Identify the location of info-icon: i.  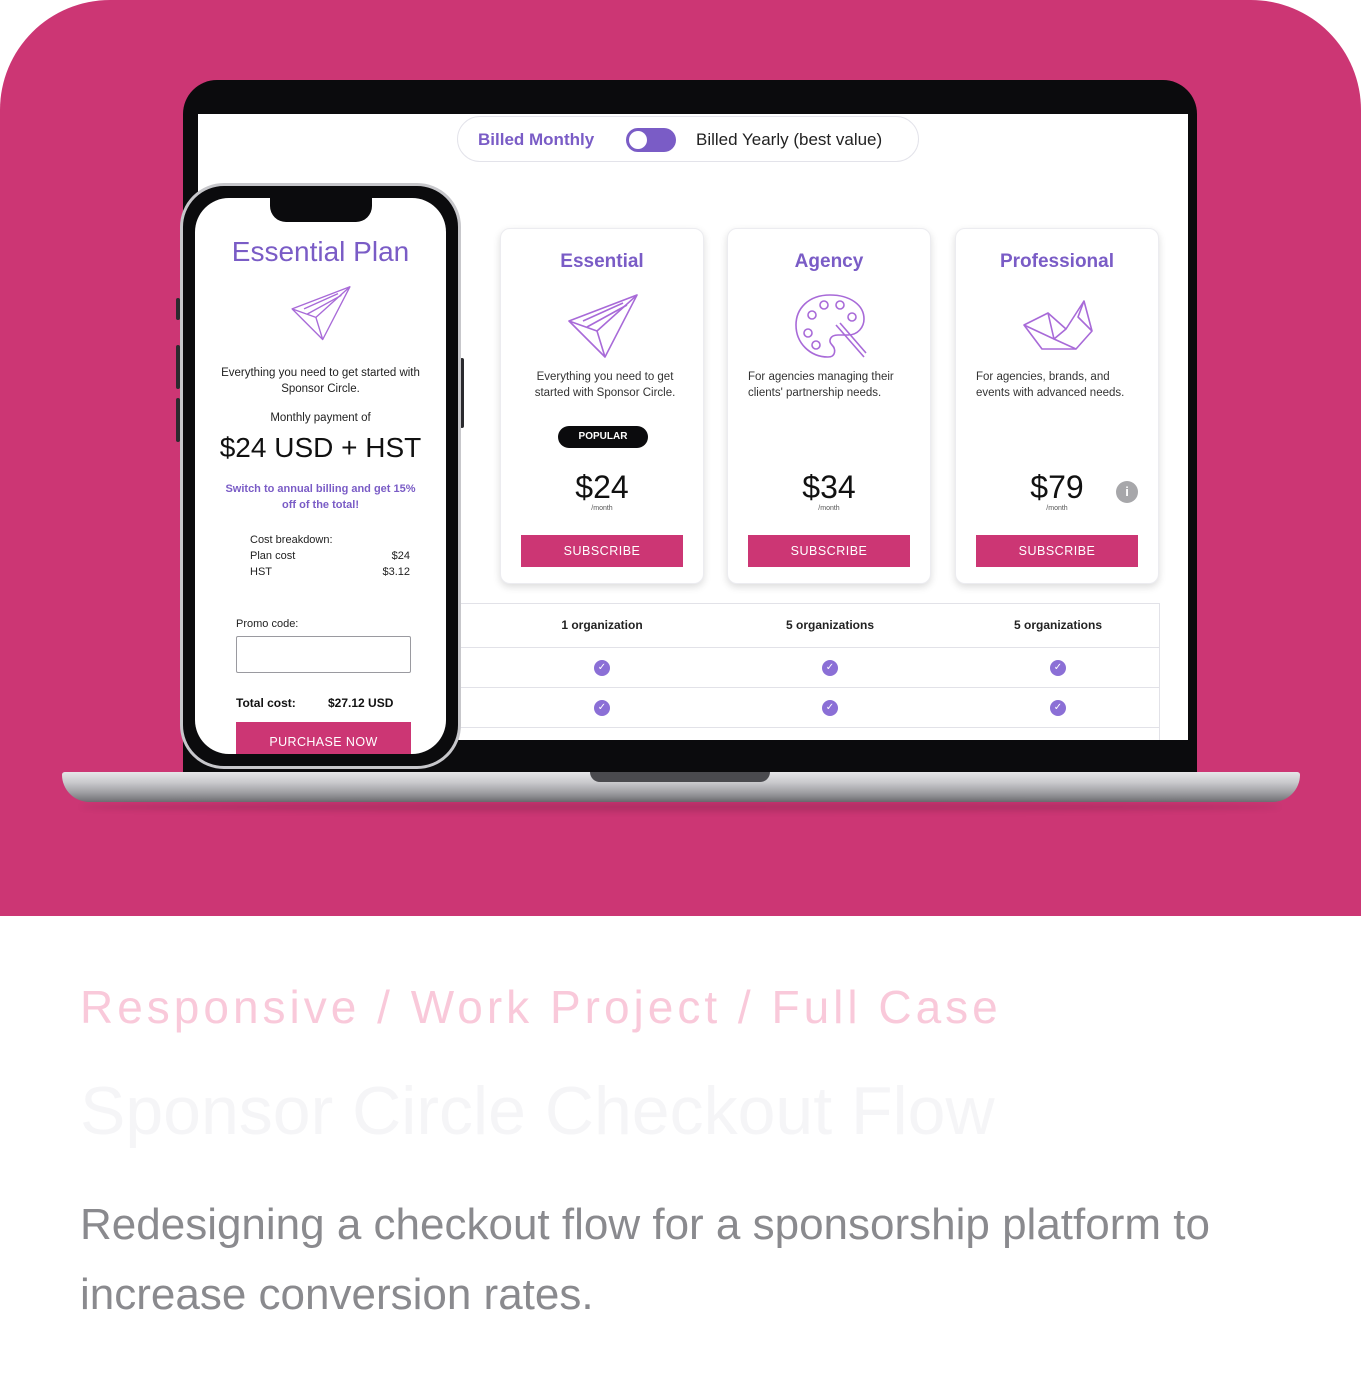
(1127, 492).